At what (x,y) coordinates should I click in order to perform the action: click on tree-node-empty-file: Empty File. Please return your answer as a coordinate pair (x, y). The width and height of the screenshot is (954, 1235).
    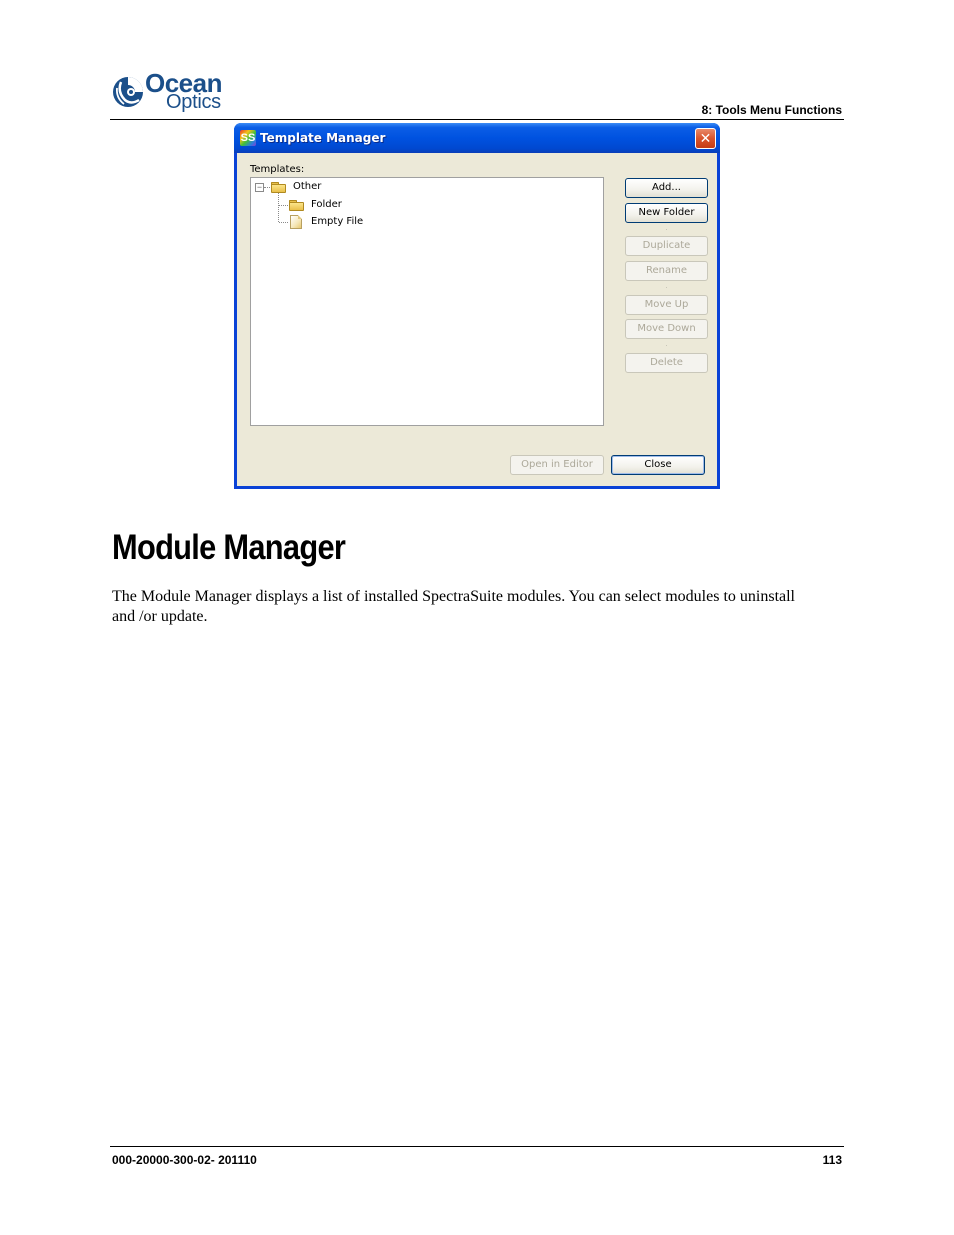
    Looking at the image, I should click on (351, 222).